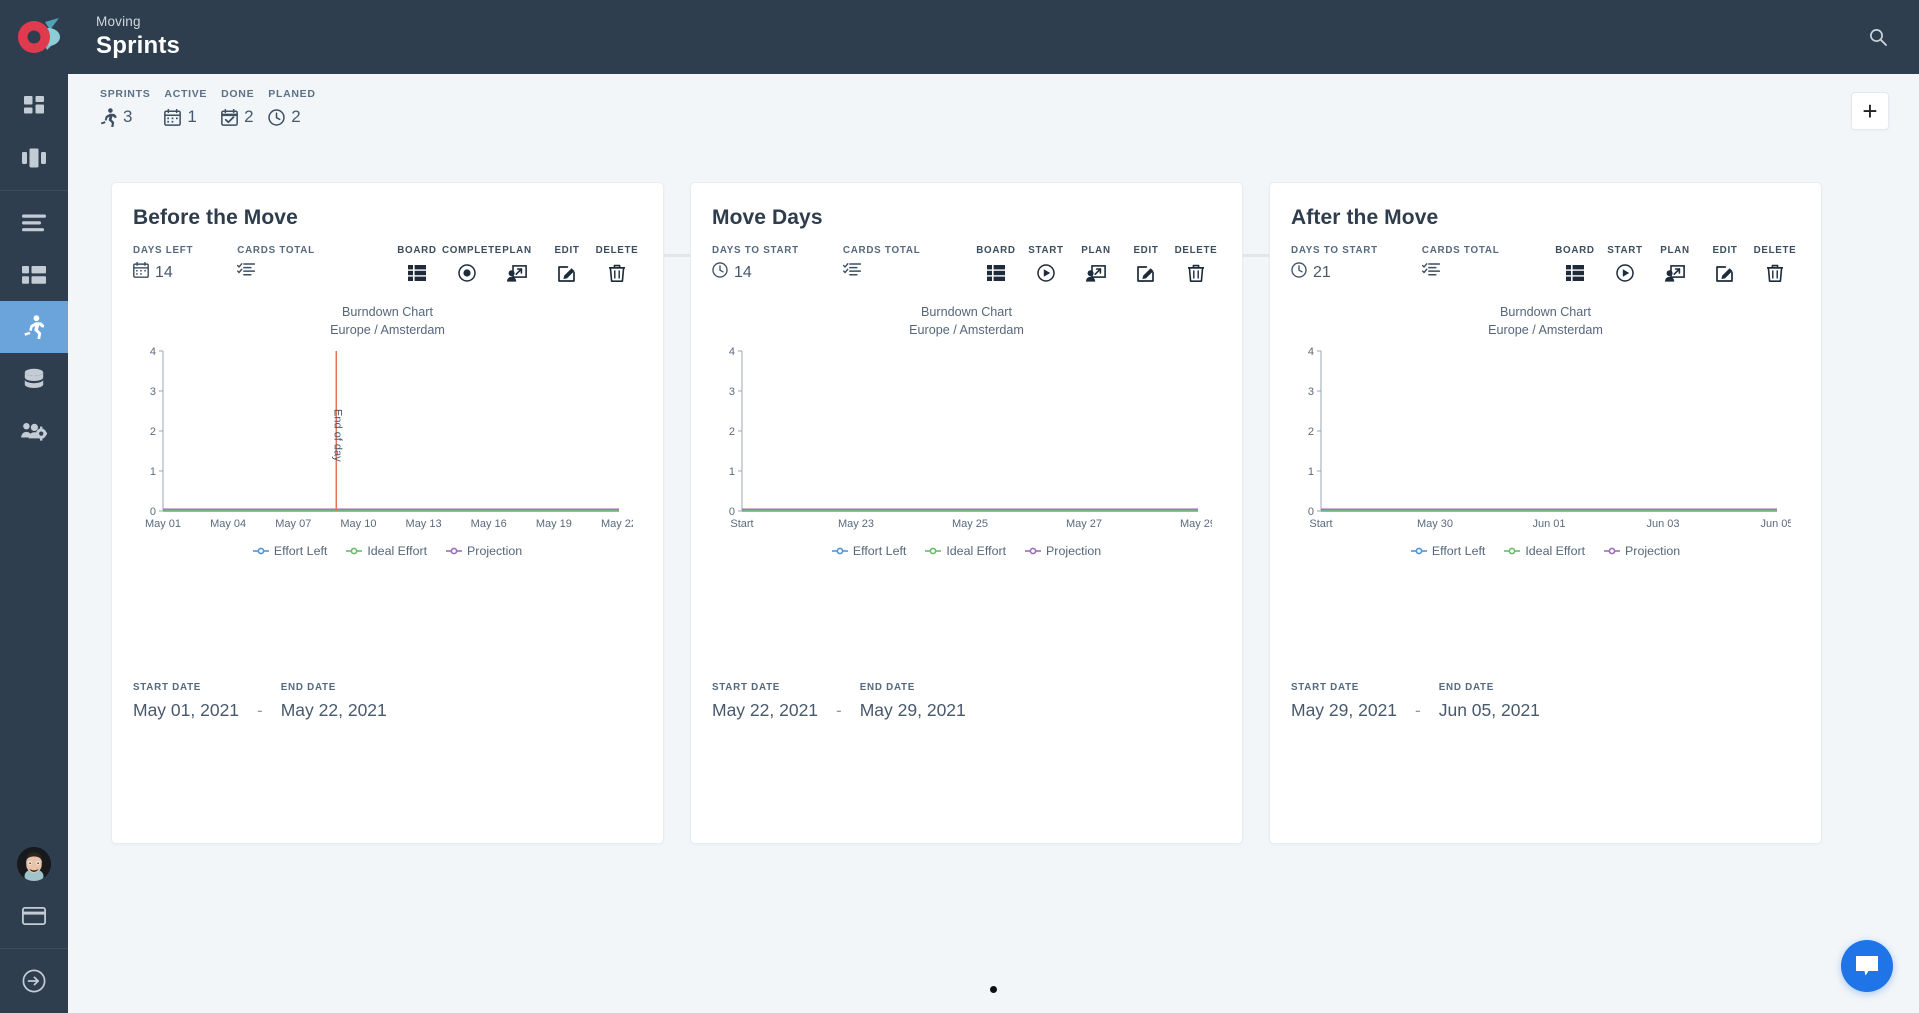 Image resolution: width=1919 pixels, height=1013 pixels. Describe the element at coordinates (1653, 551) in the screenshot. I see `legend-label: Projection` at that location.